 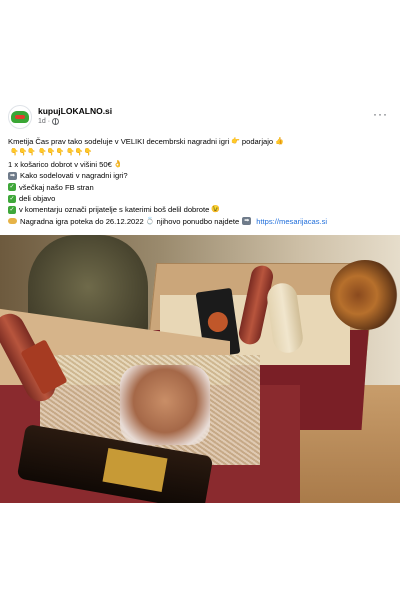 What do you see at coordinates (51, 153) in the screenshot?
I see `pointing-down-icon: 👇👇👇 👇👇👇 👇👇👇` at bounding box center [51, 153].